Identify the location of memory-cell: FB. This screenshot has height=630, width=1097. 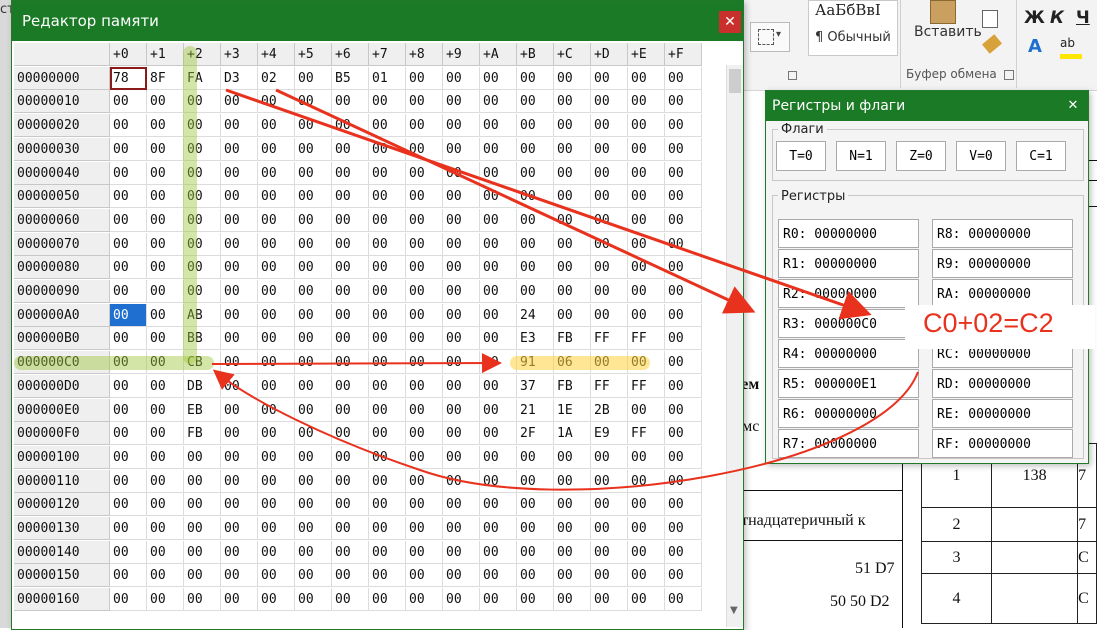
(572, 339).